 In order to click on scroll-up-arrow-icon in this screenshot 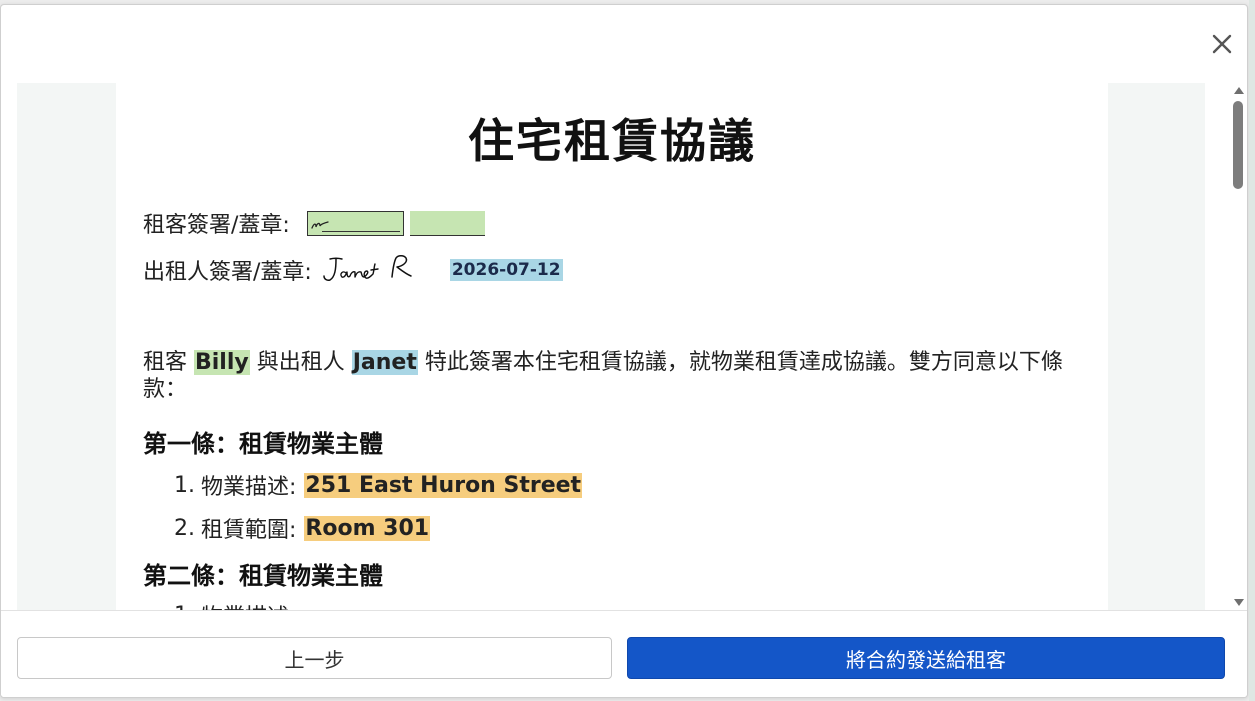, I will do `click(1239, 90)`.